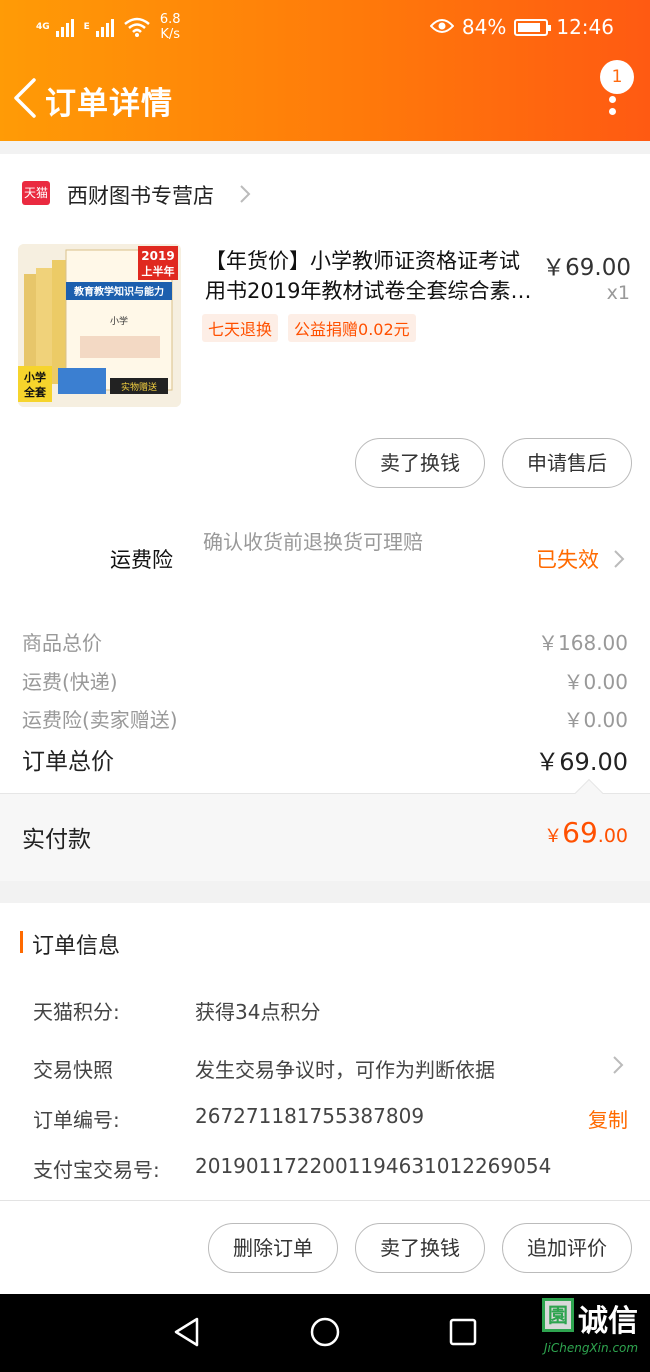  Describe the element at coordinates (62, 643) in the screenshot. I see `goods-total-label: 商品总价` at that location.